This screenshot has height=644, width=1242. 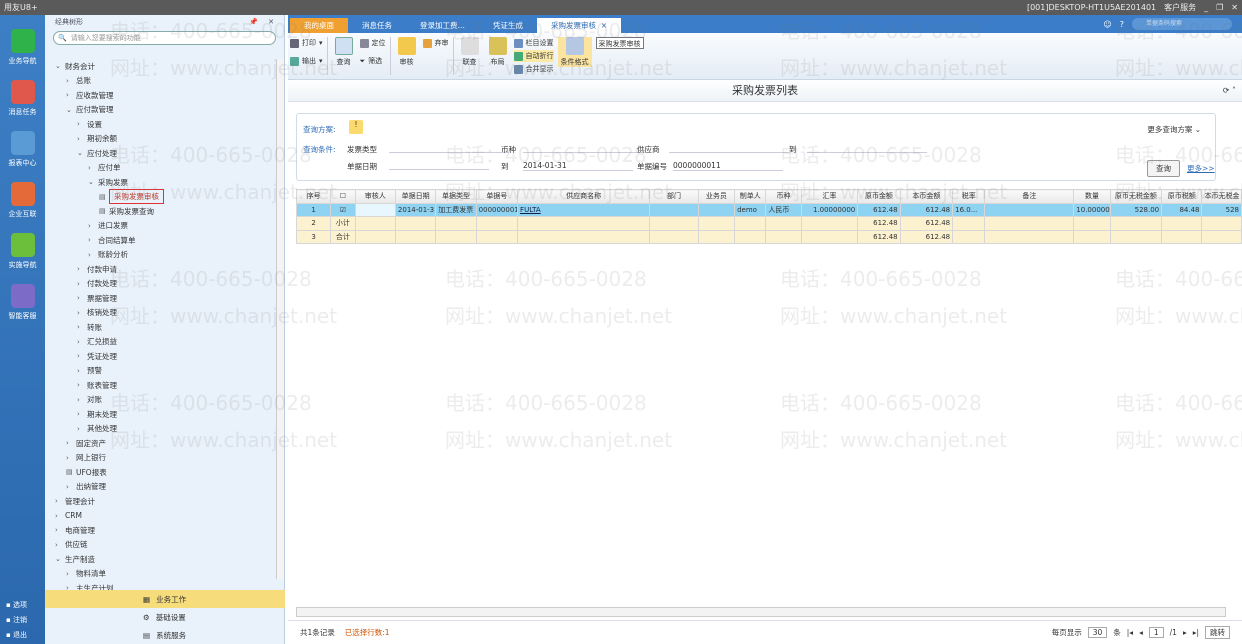 I want to click on tree-item: › CRM, so click(x=161, y=516).